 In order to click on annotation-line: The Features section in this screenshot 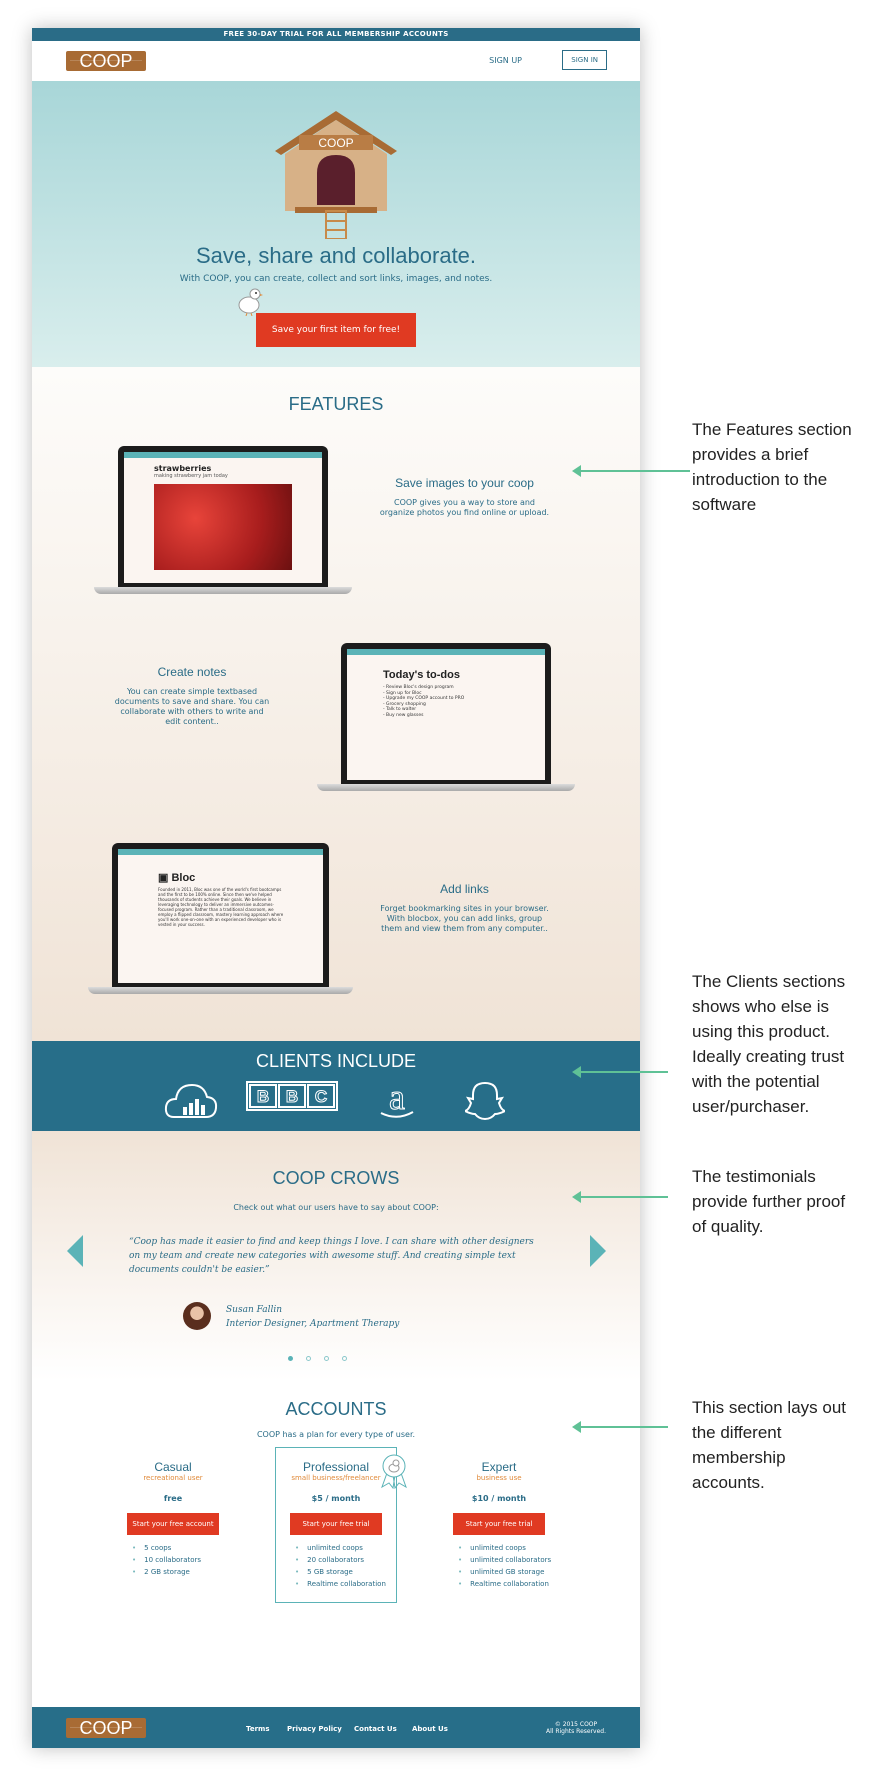, I will do `click(772, 429)`.